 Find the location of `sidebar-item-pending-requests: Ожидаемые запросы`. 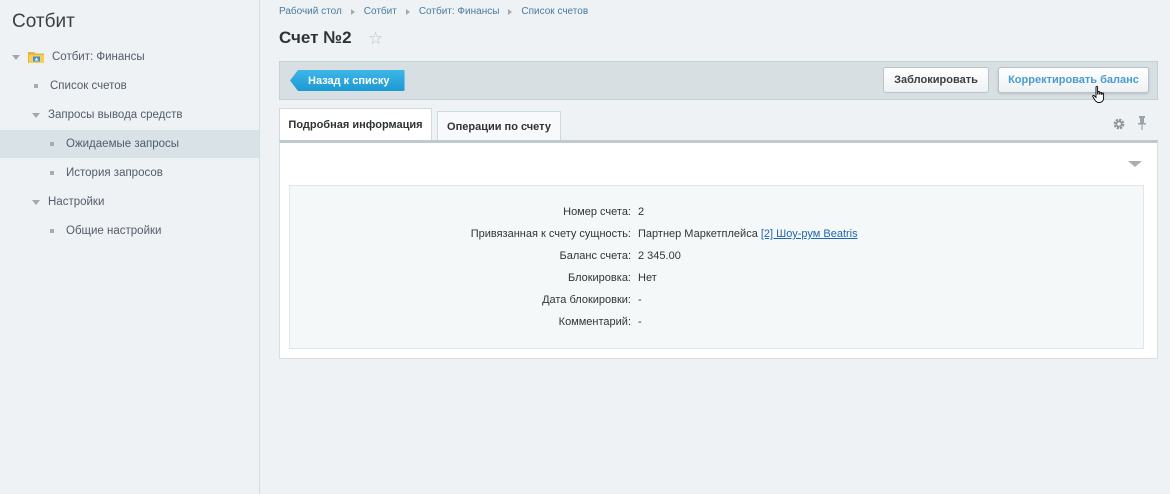

sidebar-item-pending-requests: Ожидаемые запросы is located at coordinates (129, 144).